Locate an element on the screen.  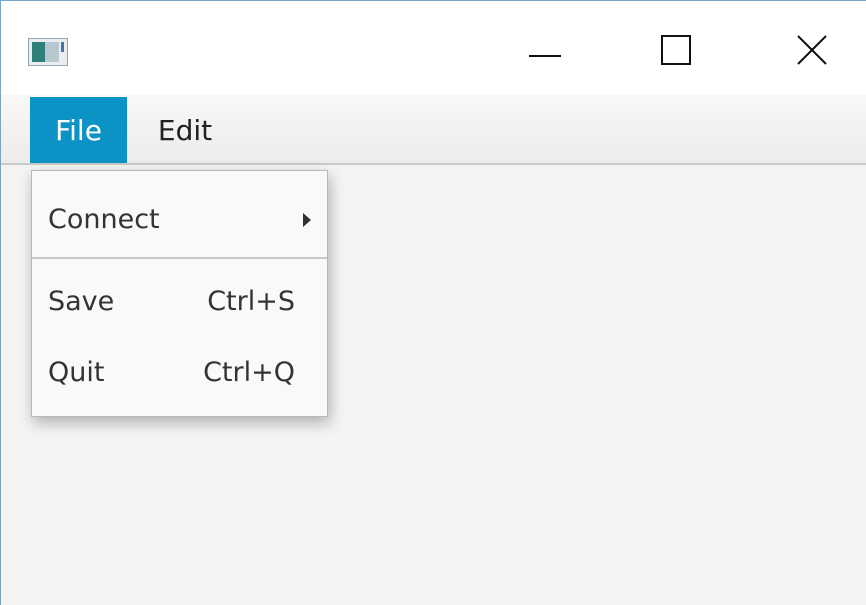
menu-item-save: Save Ctrl+S is located at coordinates (179, 301).